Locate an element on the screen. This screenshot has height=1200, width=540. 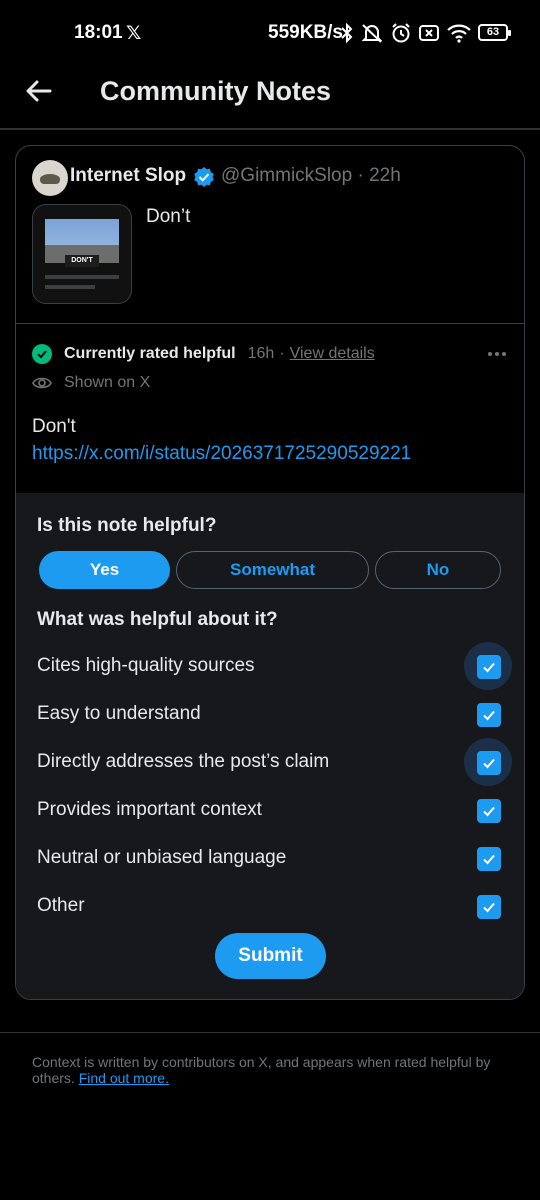
more-options-icon is located at coordinates (497, 354).